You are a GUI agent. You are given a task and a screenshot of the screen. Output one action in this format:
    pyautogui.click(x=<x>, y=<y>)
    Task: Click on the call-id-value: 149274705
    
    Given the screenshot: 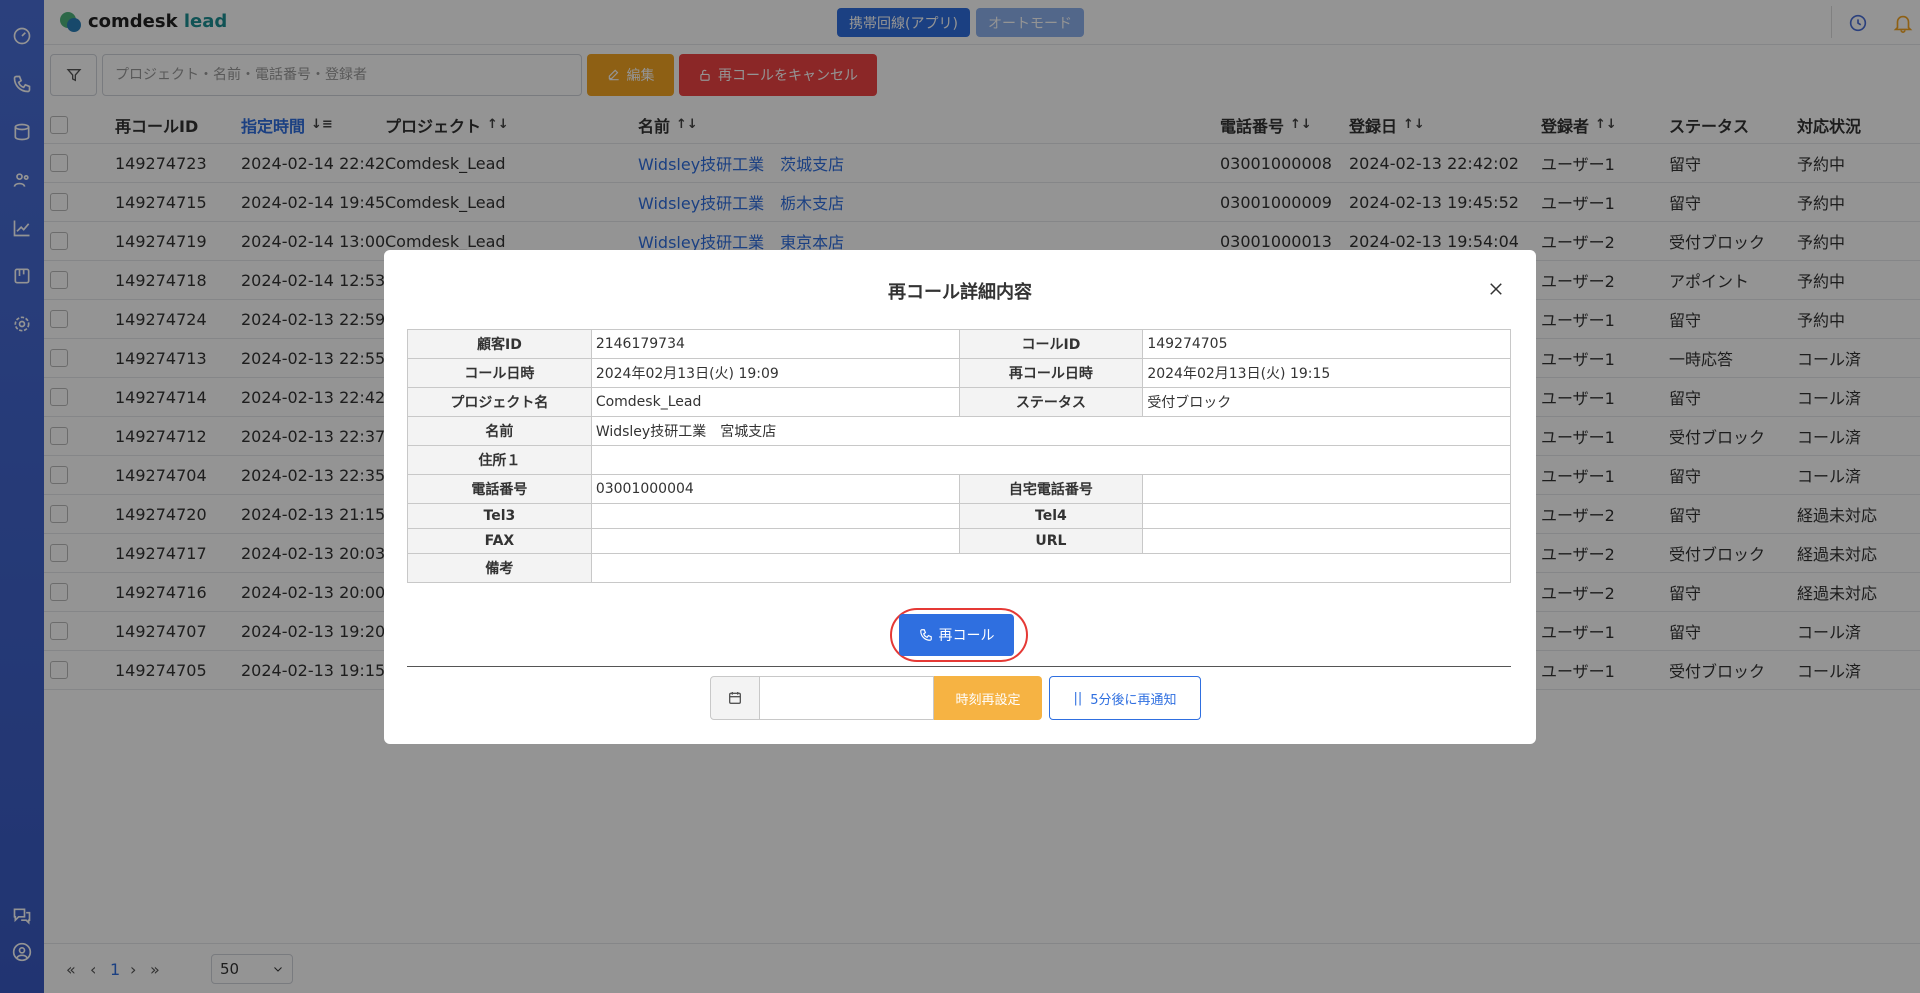 What is the action you would take?
    pyautogui.click(x=1326, y=344)
    